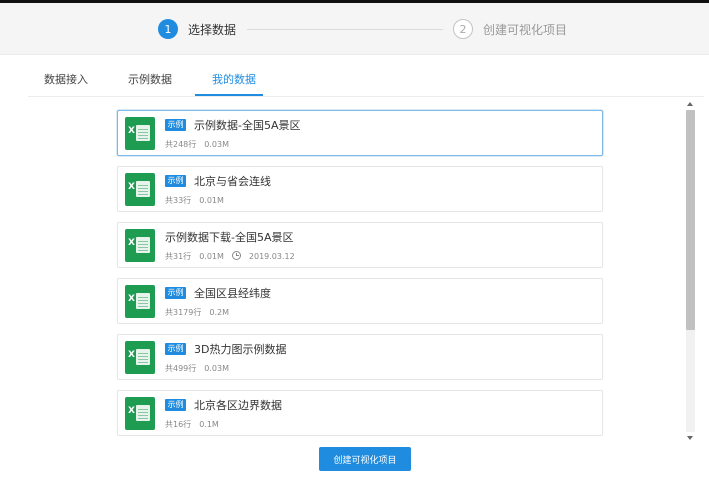 Image resolution: width=709 pixels, height=487 pixels. I want to click on tab-data-access: 数据接入, so click(66, 79).